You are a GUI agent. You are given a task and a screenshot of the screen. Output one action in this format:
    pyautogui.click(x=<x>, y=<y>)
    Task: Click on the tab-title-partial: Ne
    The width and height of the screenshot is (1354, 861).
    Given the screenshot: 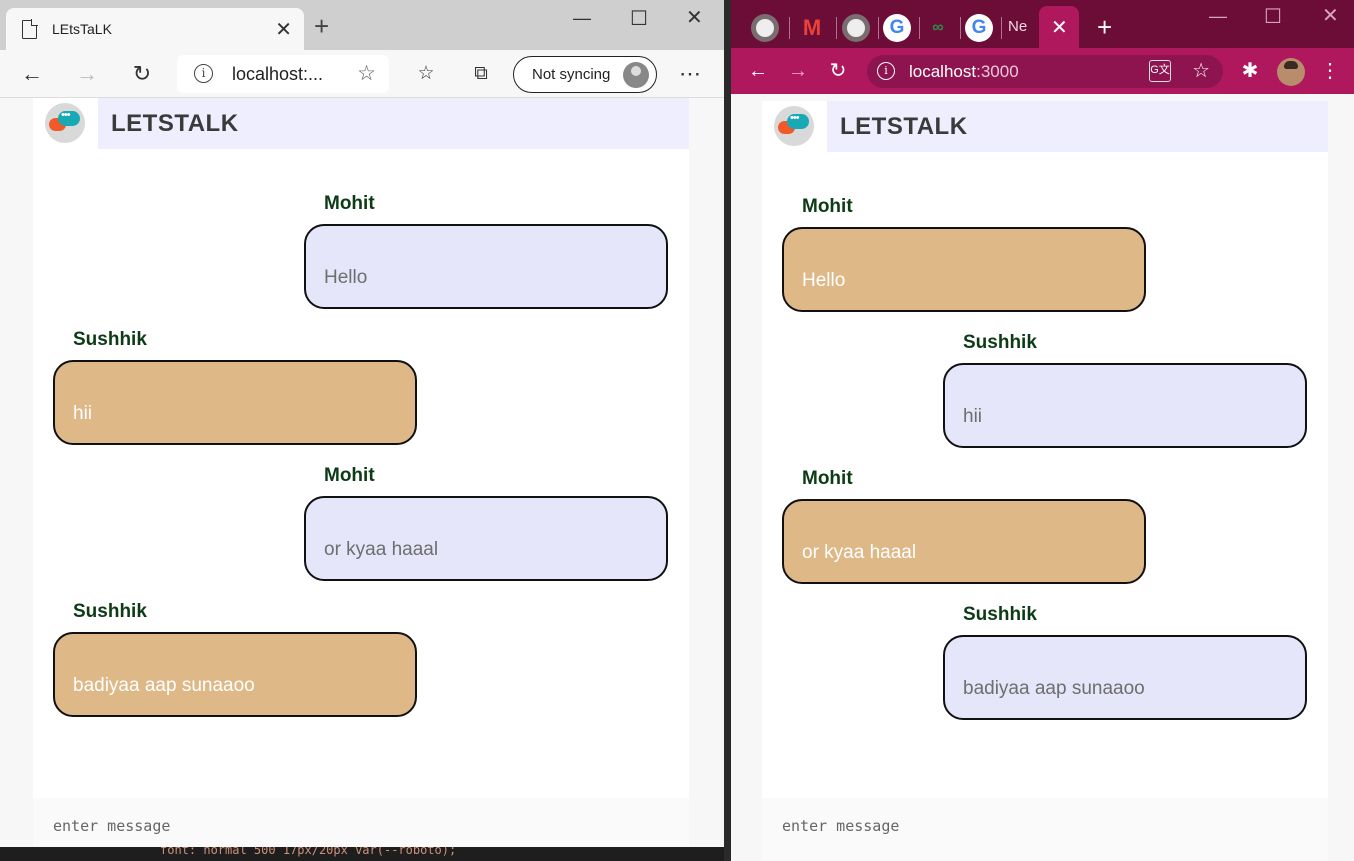 What is the action you would take?
    pyautogui.click(x=1017, y=26)
    